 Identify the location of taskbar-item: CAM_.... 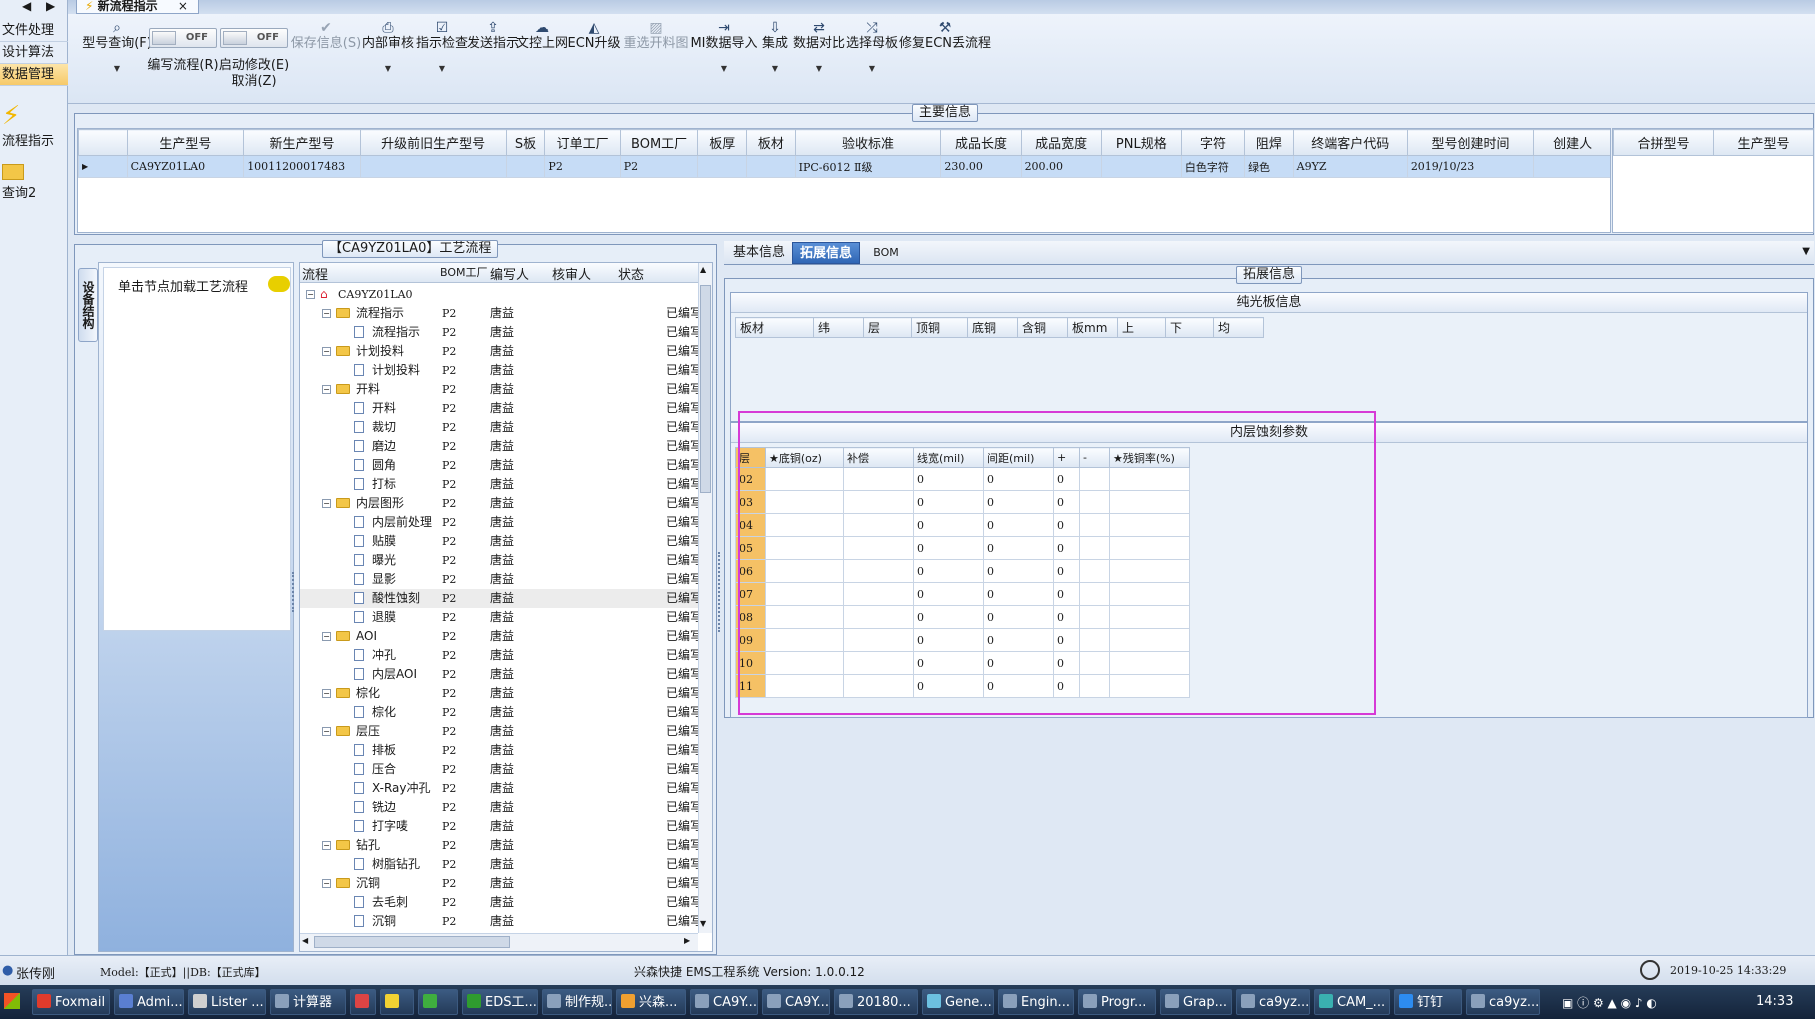
(1352, 1002).